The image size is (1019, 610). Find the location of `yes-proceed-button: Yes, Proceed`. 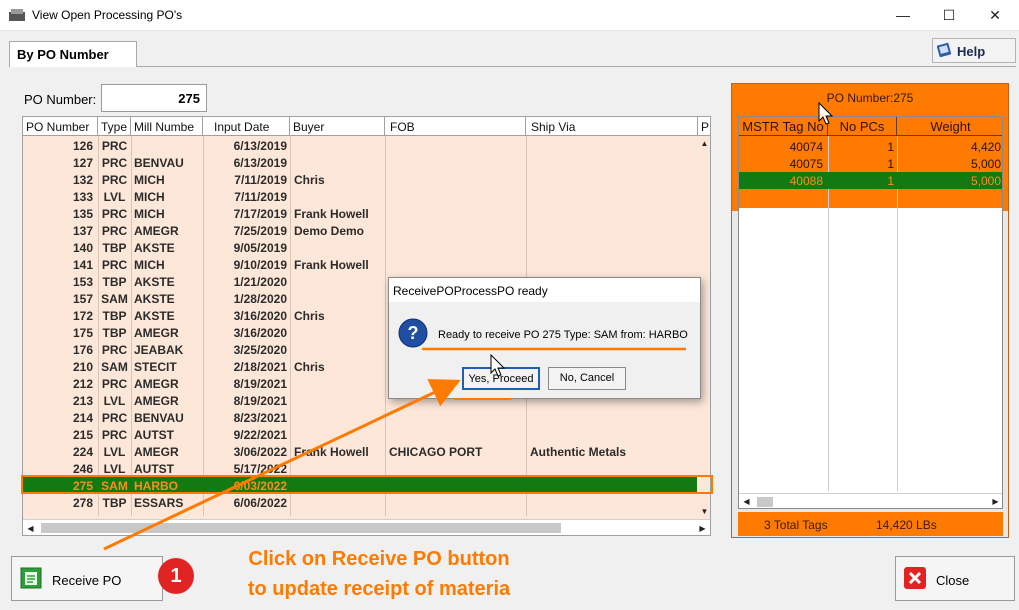

yes-proceed-button: Yes, Proceed is located at coordinates (501, 378).